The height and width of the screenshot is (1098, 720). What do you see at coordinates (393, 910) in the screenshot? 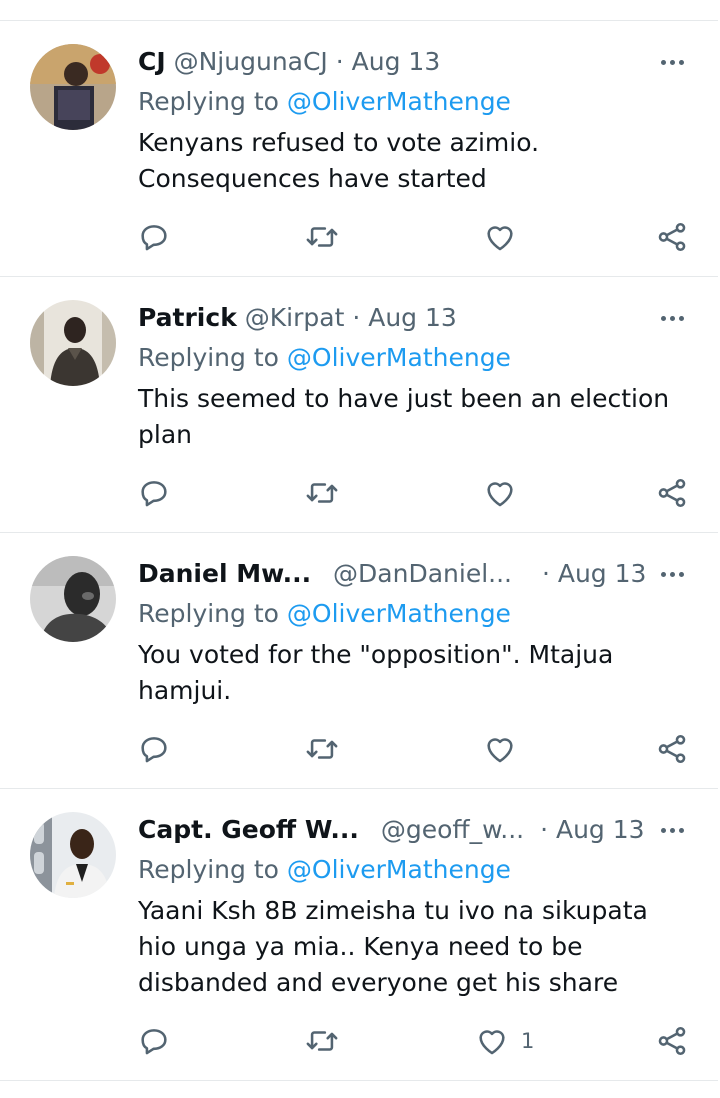
I see `tweet-text-line: Yaani Ksh 8B zimeisha tu ivo na sikupata` at bounding box center [393, 910].